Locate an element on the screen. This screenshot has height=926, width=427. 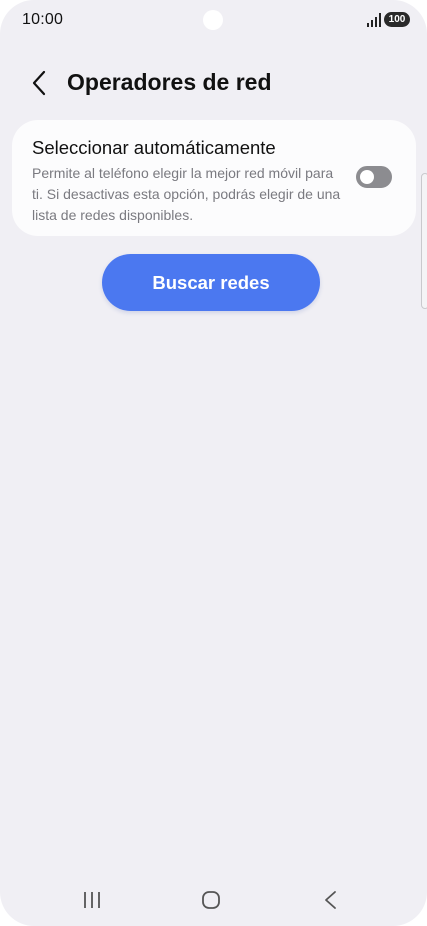
battery-icon: 100 is located at coordinates (397, 19).